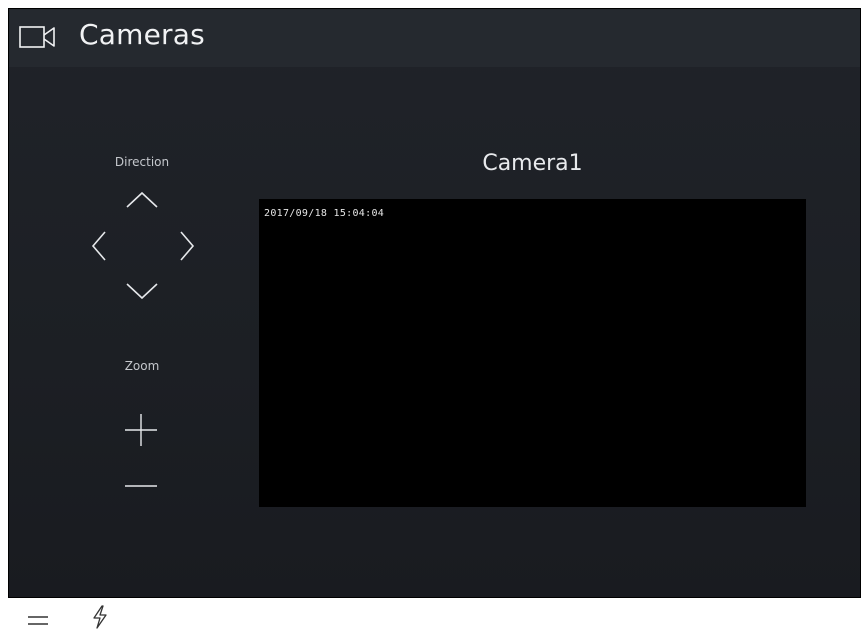 The image size is (861, 634). Describe the element at coordinates (142, 34) in the screenshot. I see `page-title: Cameras` at that location.